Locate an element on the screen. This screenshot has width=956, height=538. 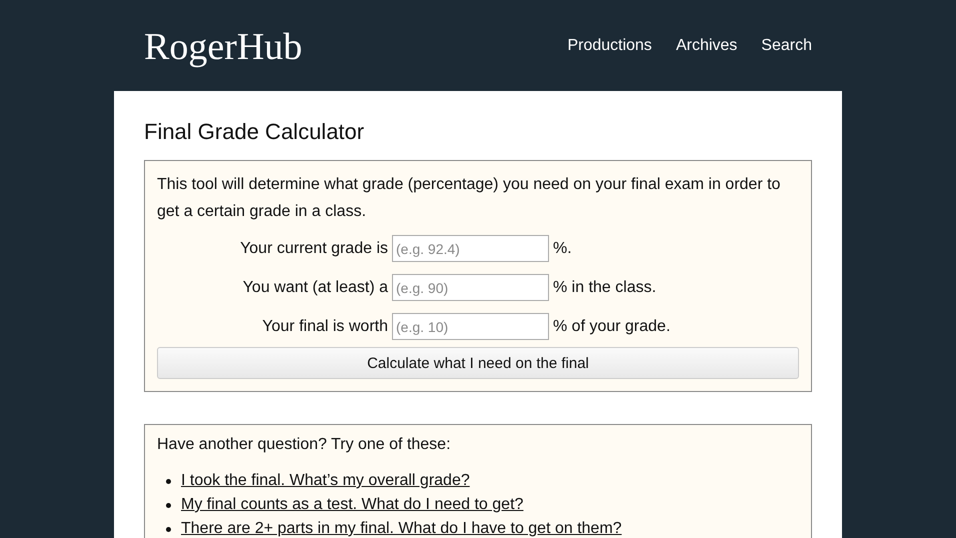
nav-link: Search is located at coordinates (786, 45).